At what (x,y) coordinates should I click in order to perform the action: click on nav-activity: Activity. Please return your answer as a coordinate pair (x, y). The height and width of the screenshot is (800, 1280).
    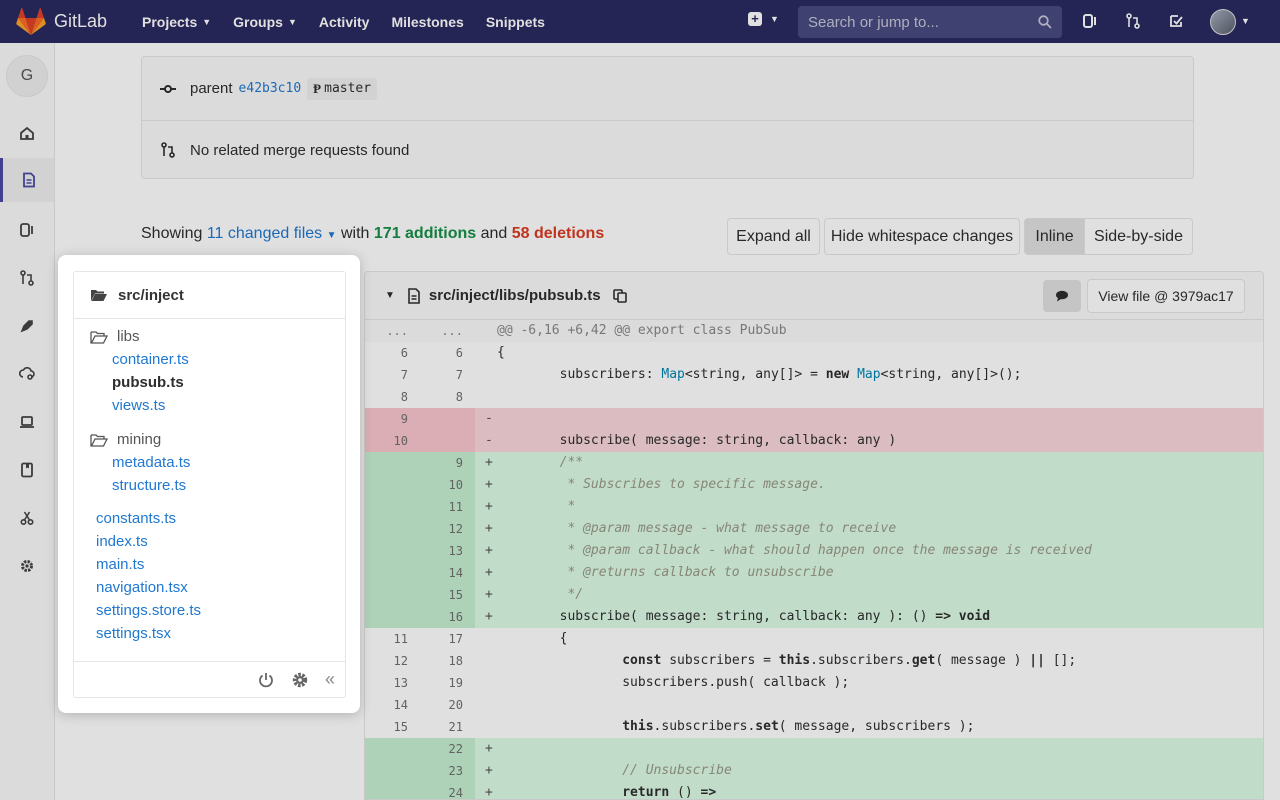
    Looking at the image, I should click on (344, 22).